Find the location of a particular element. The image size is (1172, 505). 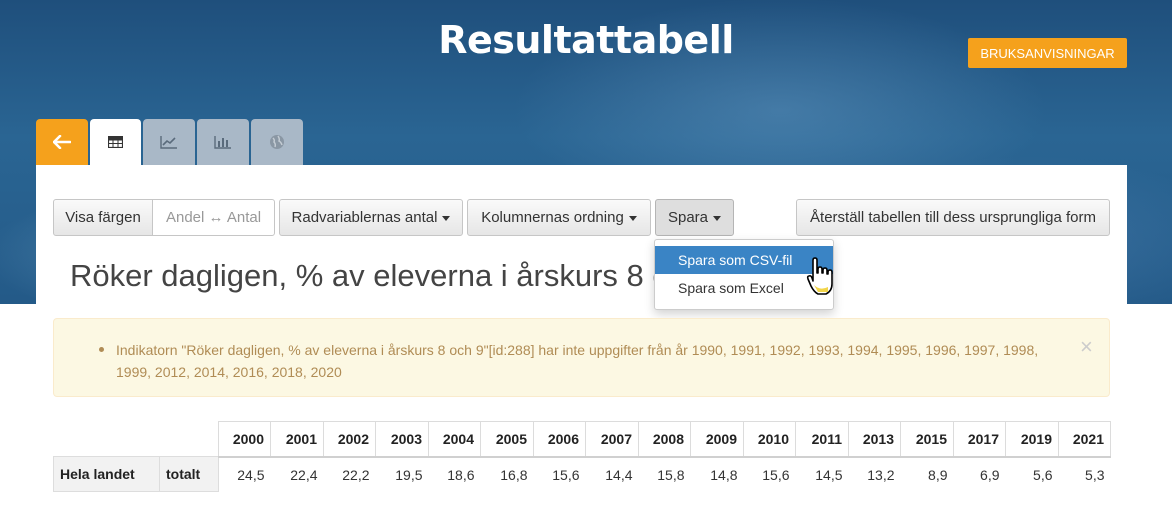

table-cell: 5,3 is located at coordinates (1095, 474).